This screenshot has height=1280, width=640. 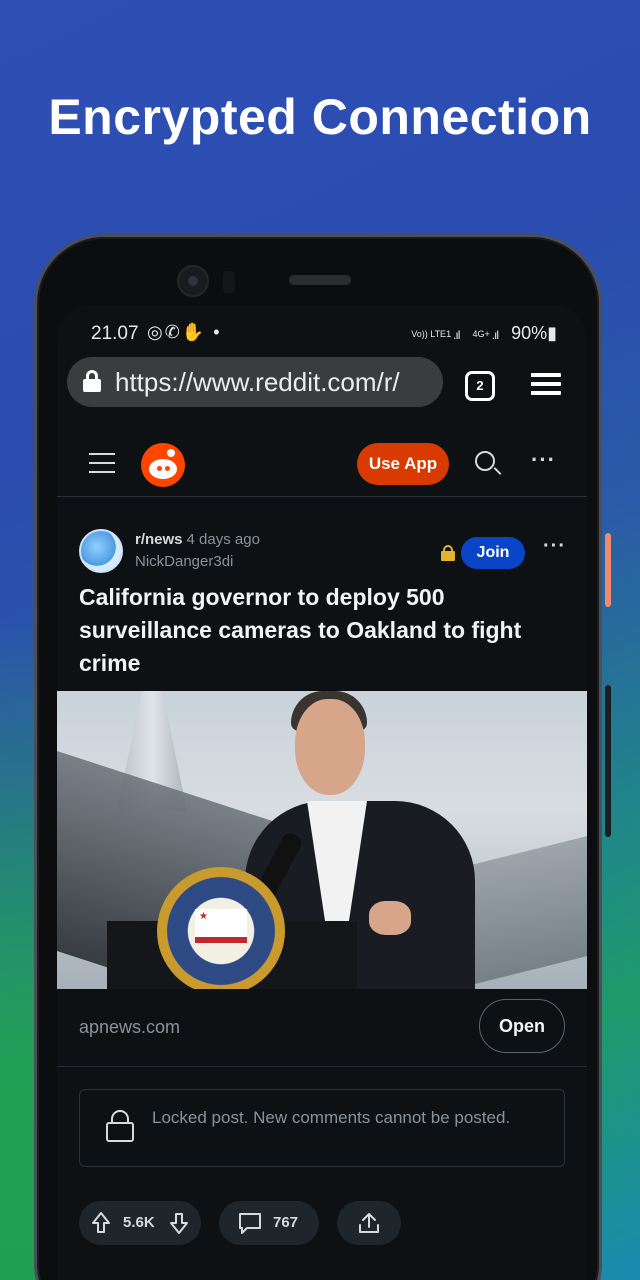 I want to click on share-button, so click(x=369, y=1223).